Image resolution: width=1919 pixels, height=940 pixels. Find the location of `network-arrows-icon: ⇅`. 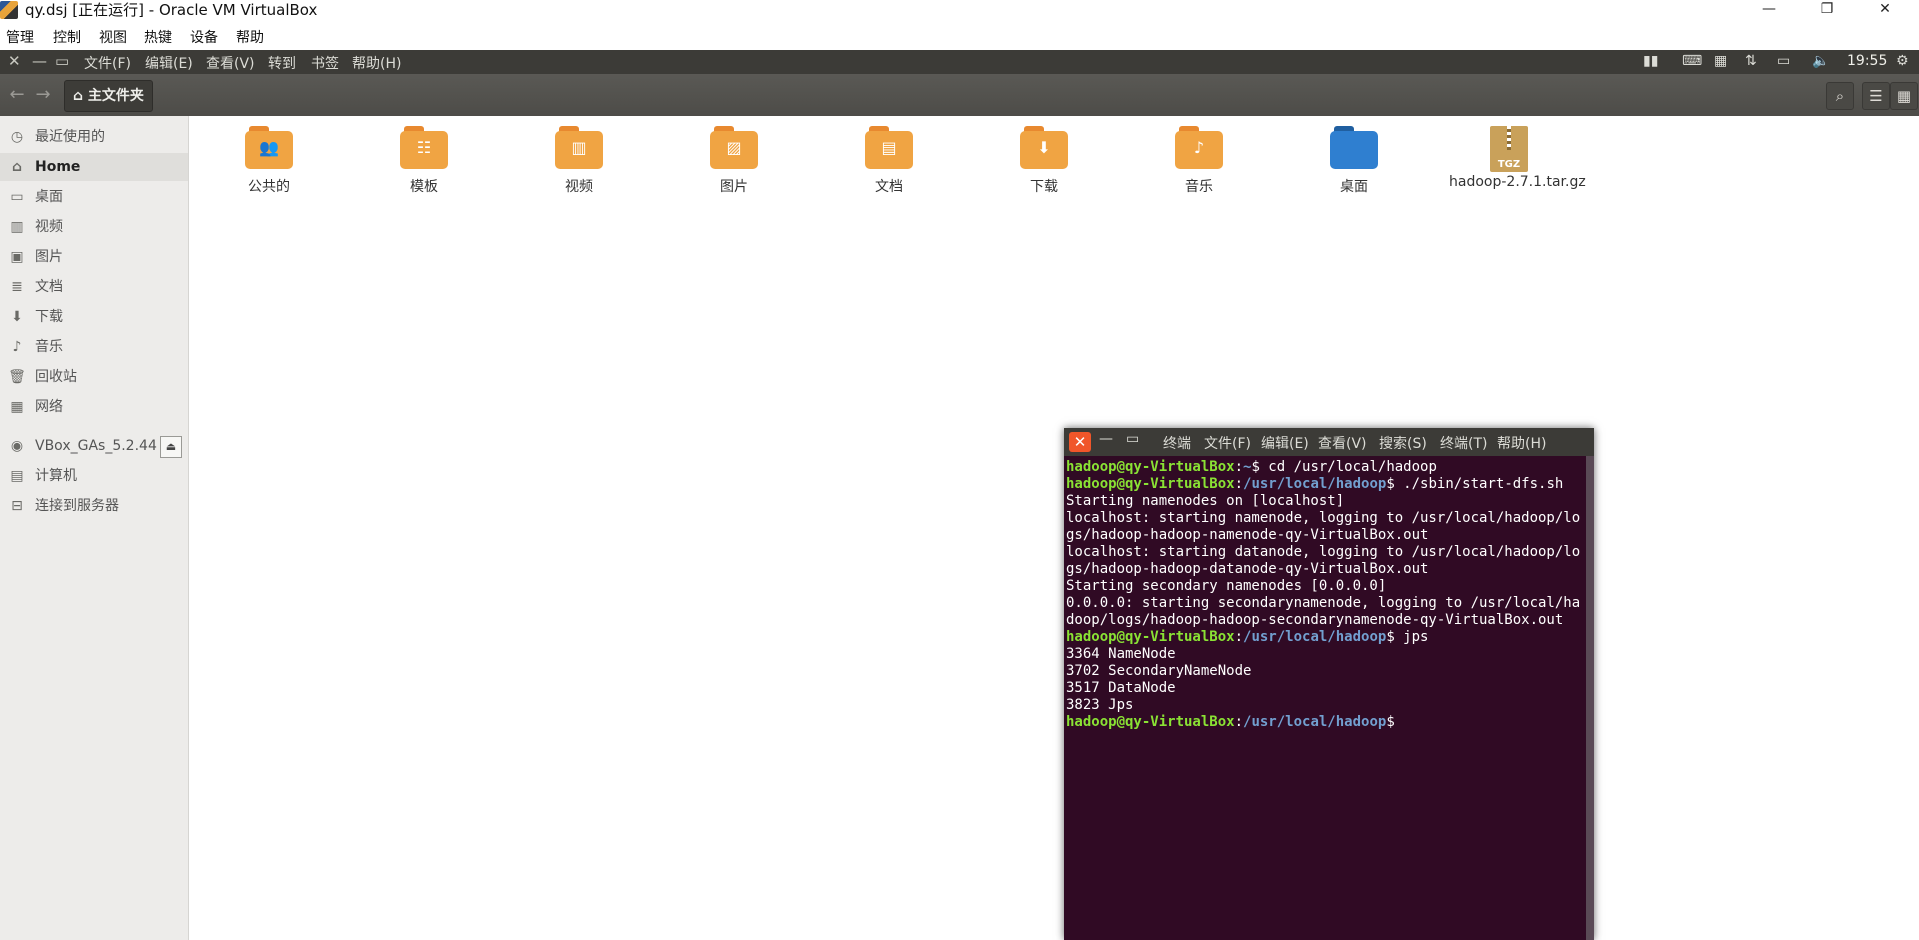

network-arrows-icon: ⇅ is located at coordinates (1751, 61).